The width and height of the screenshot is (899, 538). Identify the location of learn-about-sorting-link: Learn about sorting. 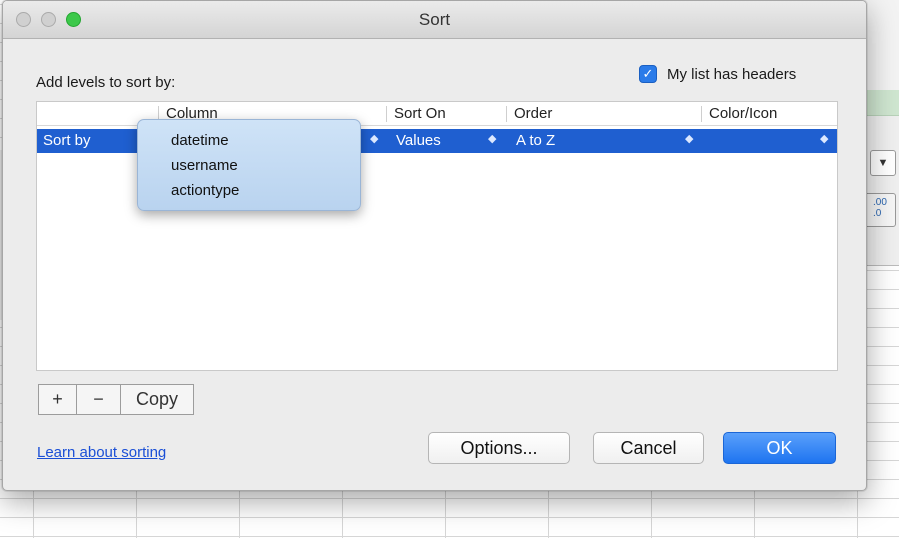
(101, 452).